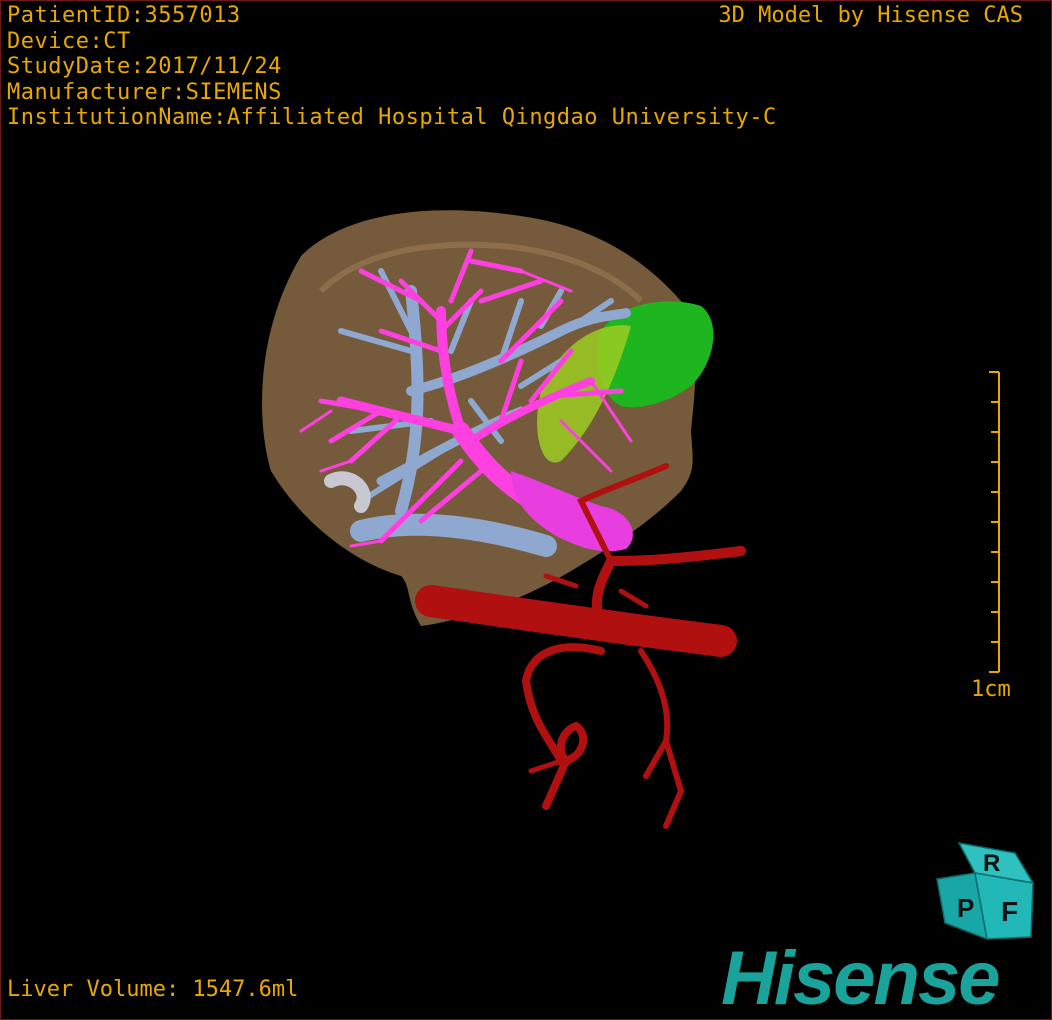 This screenshot has height=1020, width=1052. What do you see at coordinates (153, 989) in the screenshot?
I see `liver-volume: Liver Volume: 1547.6ml` at bounding box center [153, 989].